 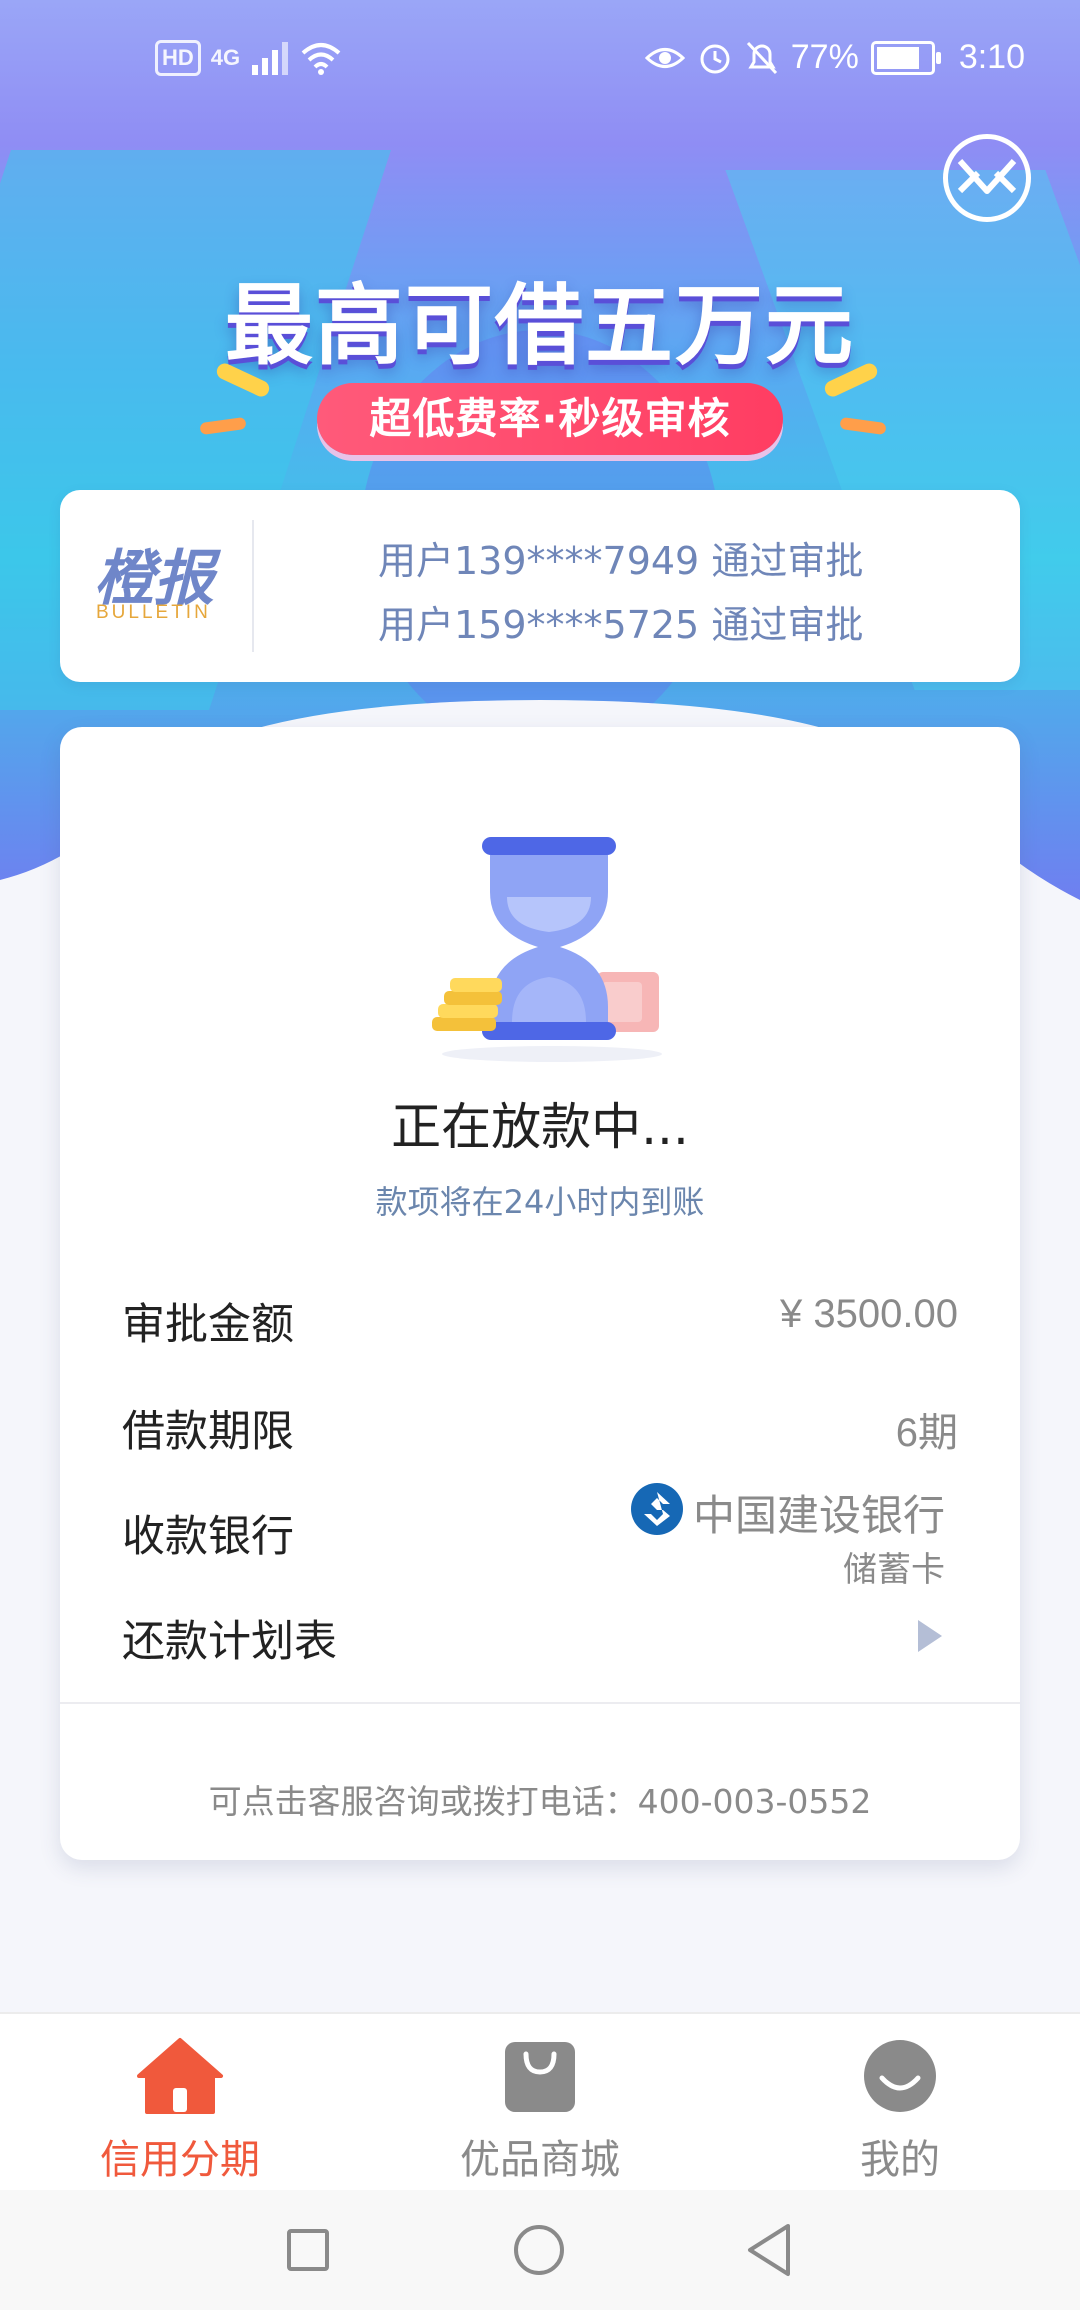 I want to click on card-divider, so click(x=540, y=1703).